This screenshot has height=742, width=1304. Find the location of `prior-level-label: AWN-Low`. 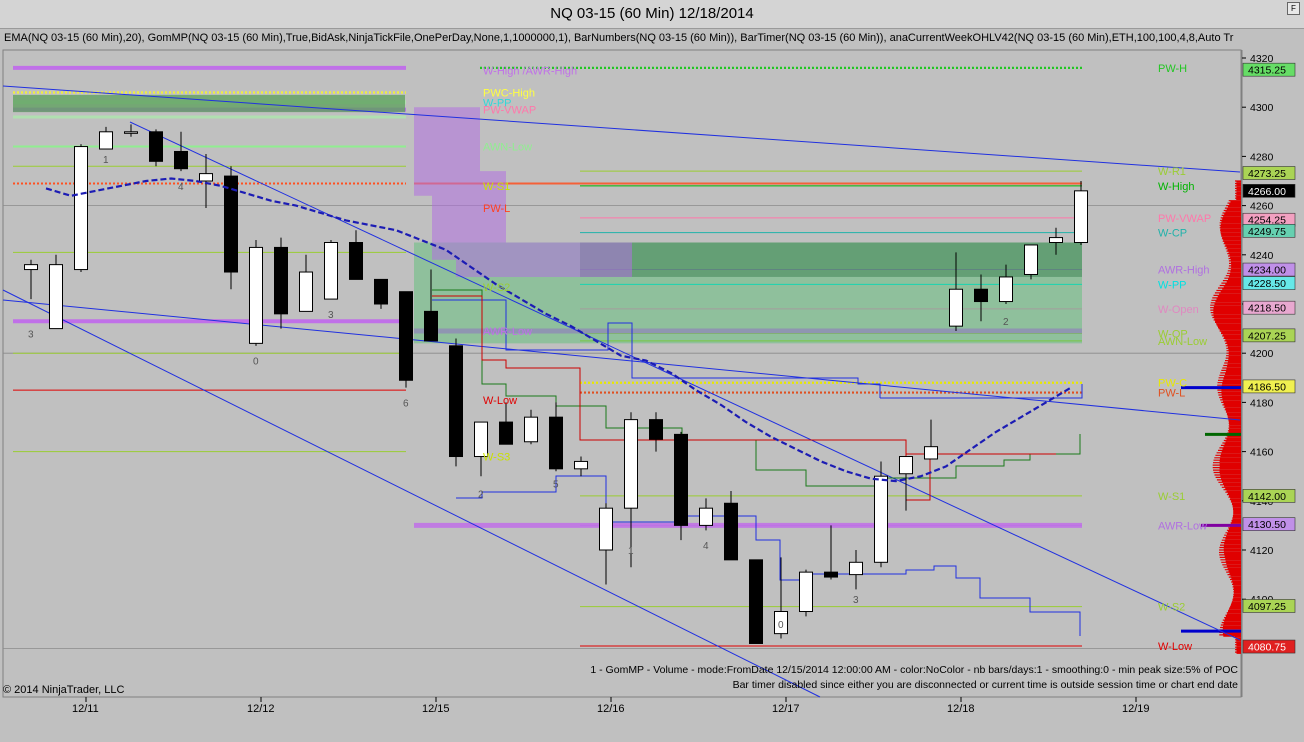

prior-level-label: AWN-Low is located at coordinates (507, 148).